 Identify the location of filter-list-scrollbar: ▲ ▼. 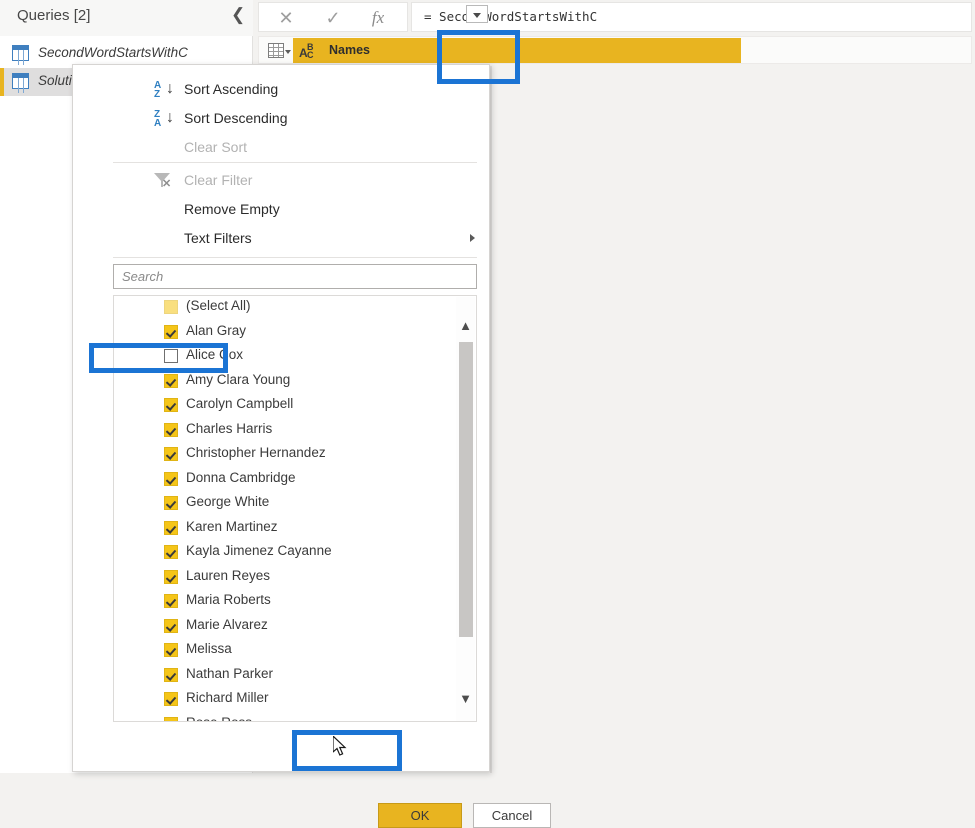
(465, 509).